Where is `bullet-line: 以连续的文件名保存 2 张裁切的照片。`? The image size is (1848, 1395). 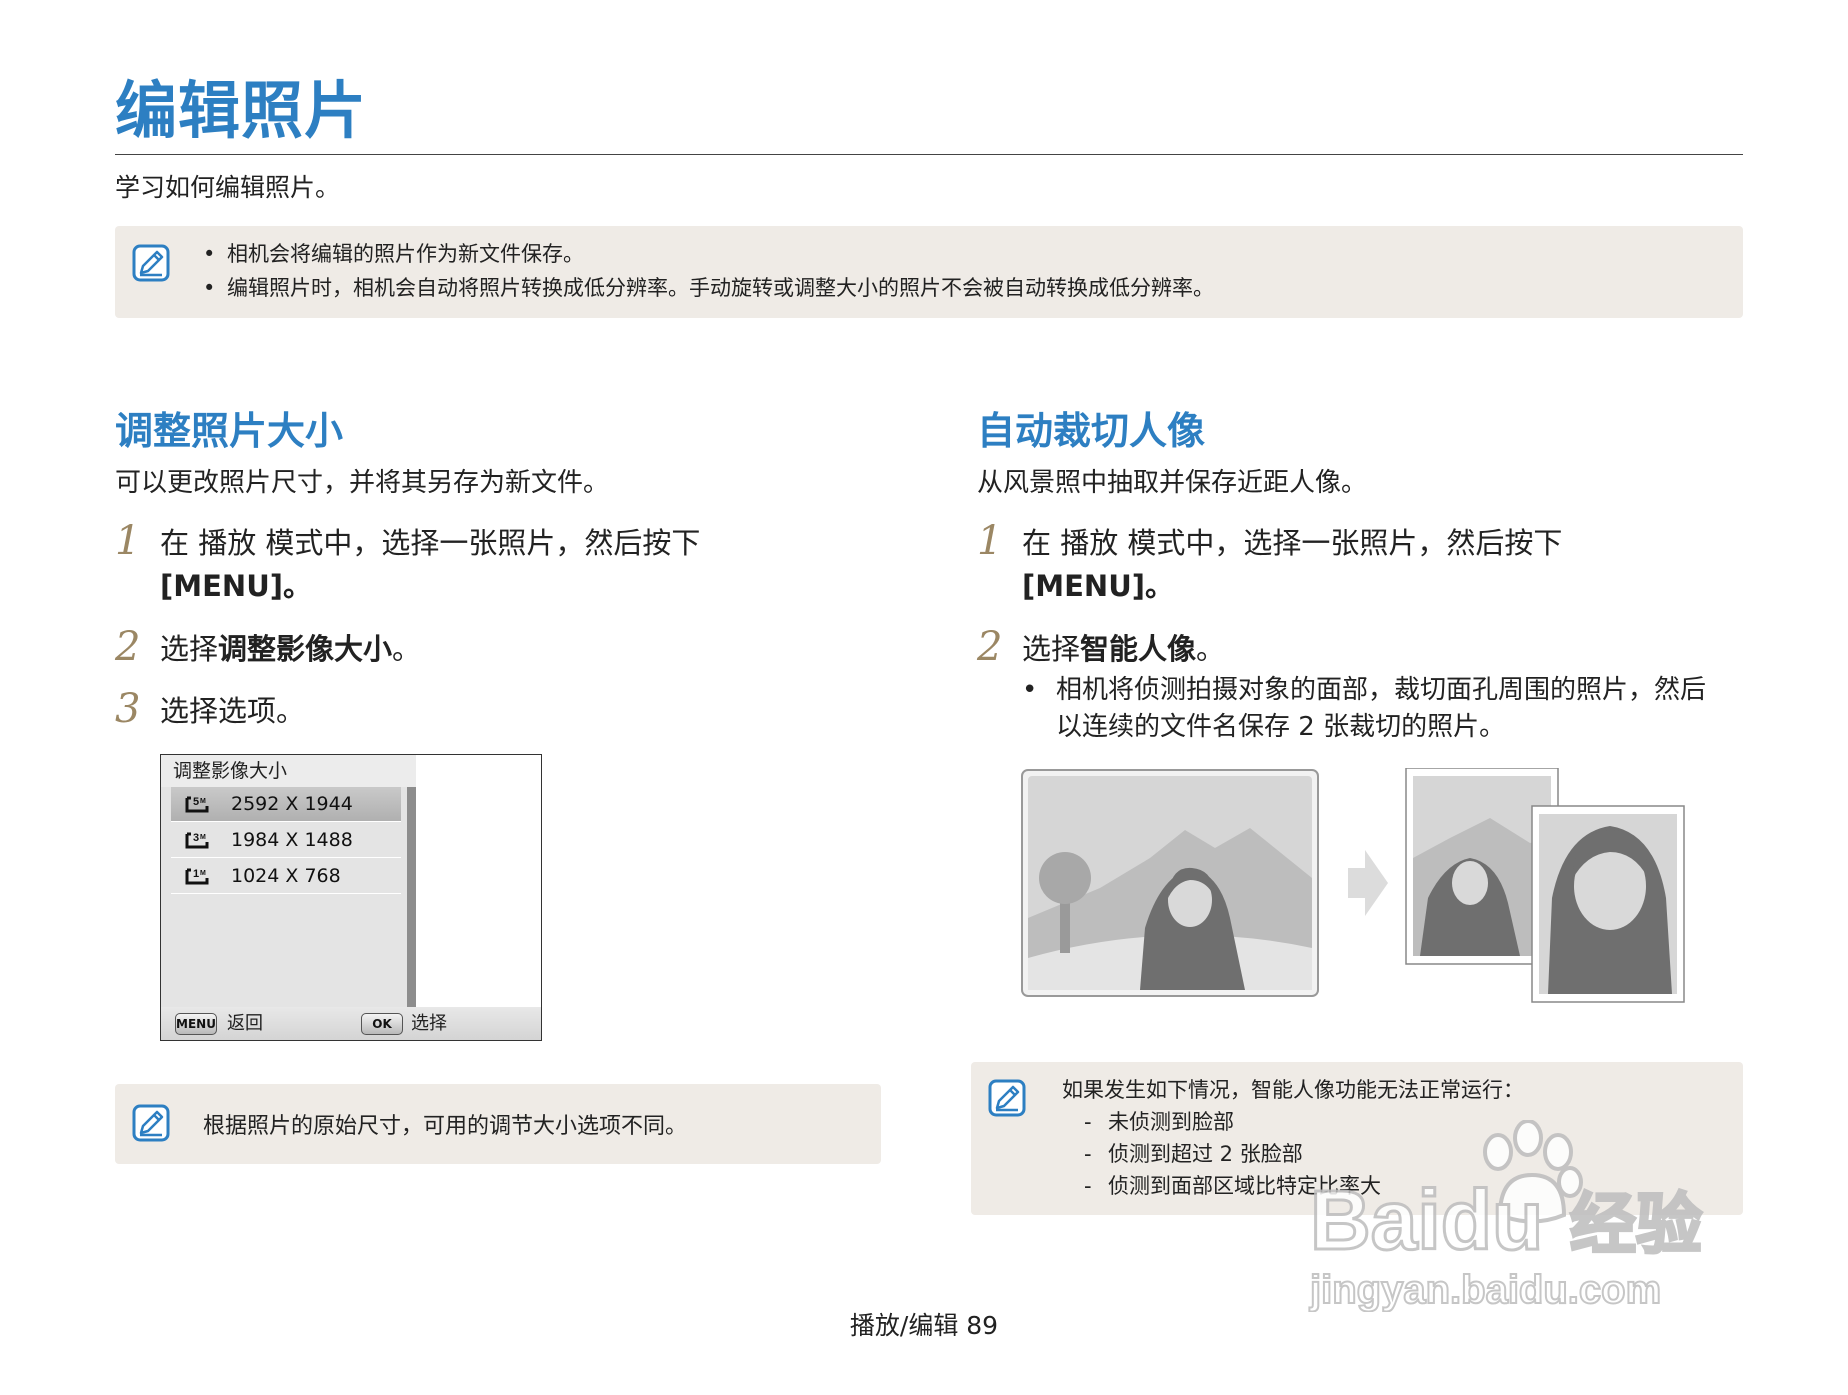 bullet-line: 以连续的文件名保存 2 张裁切的照片。 is located at coordinates (1281, 727).